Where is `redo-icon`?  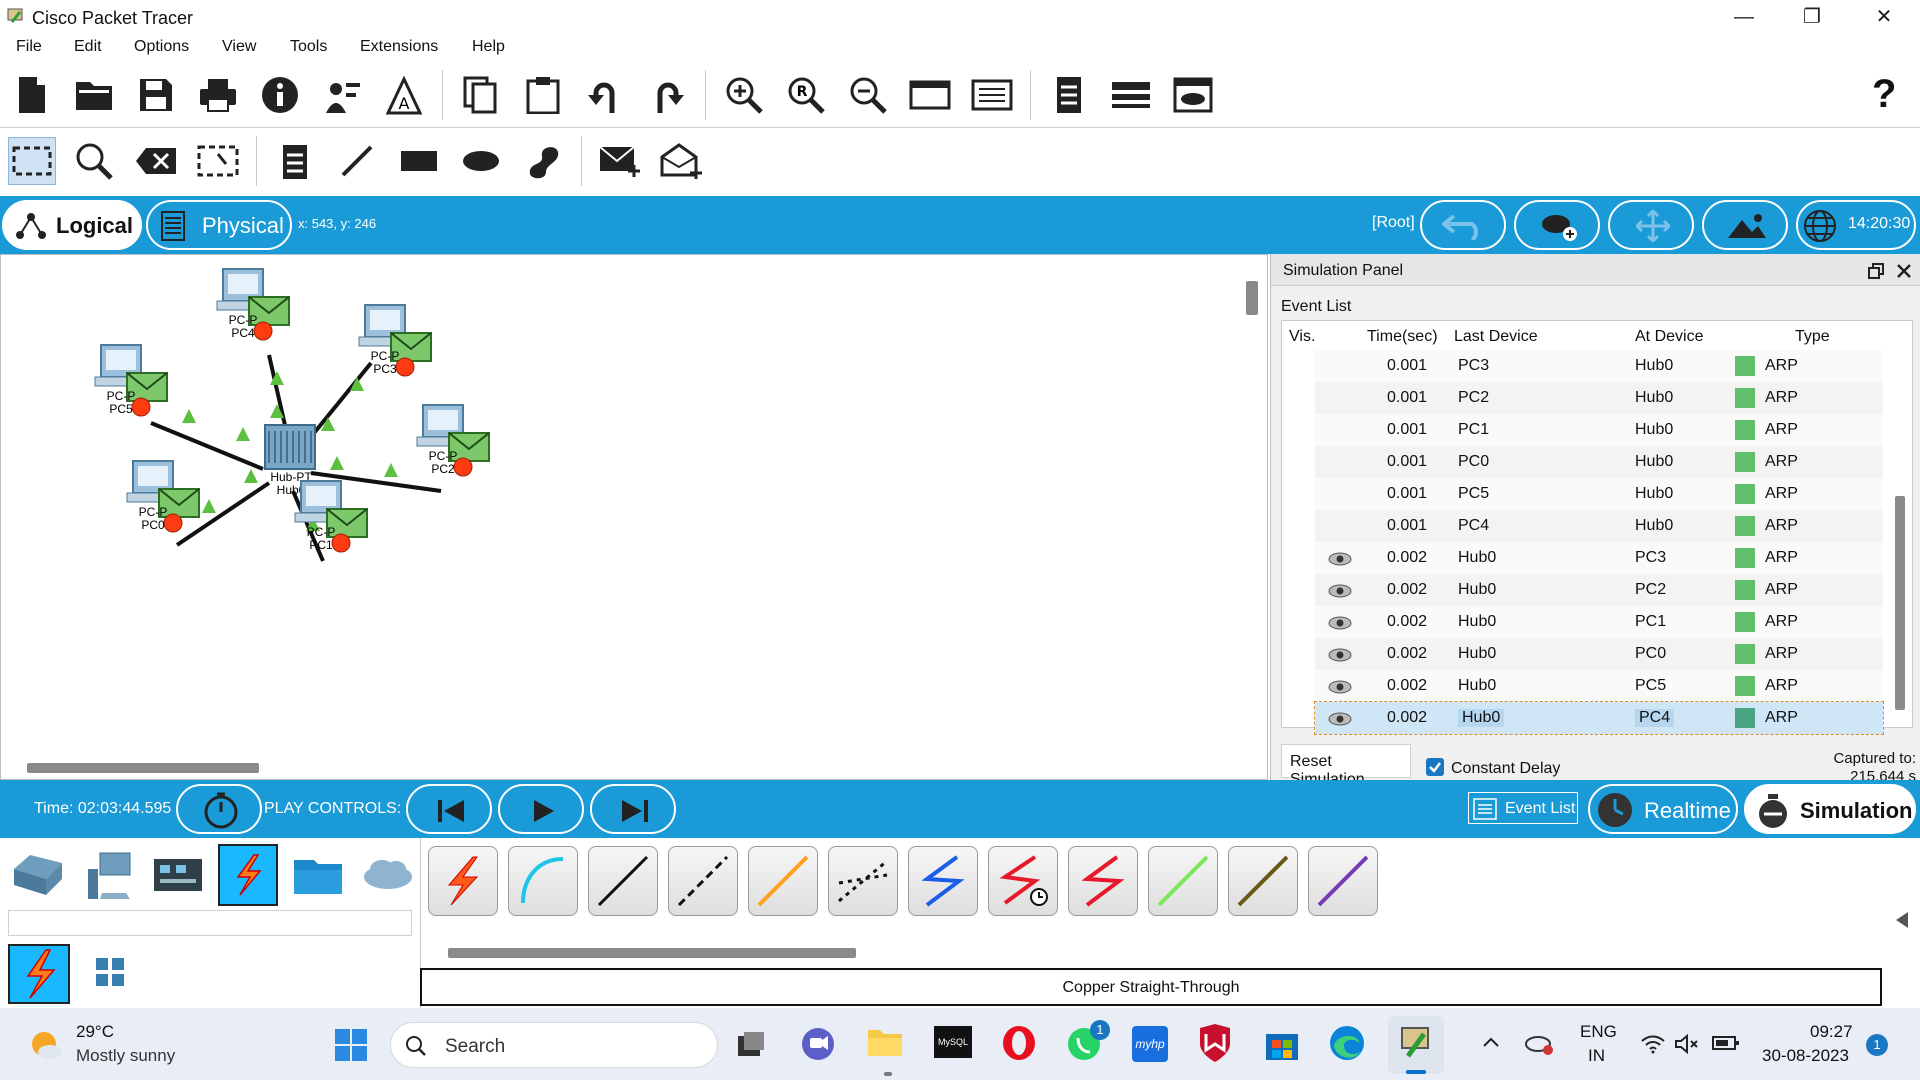
redo-icon is located at coordinates (667, 95).